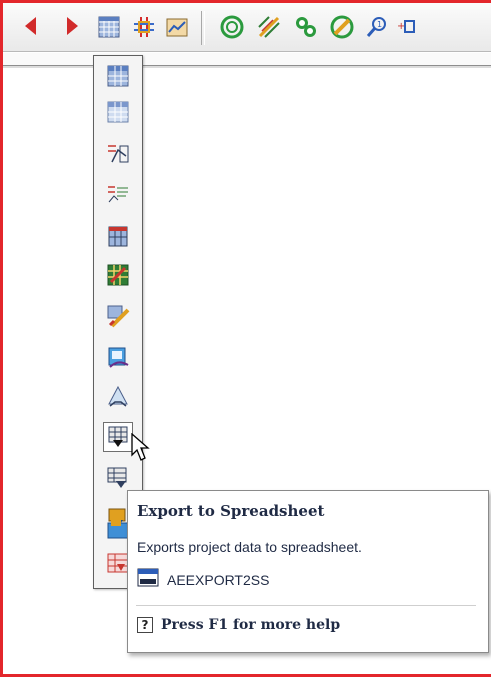  Describe the element at coordinates (118, 236) in the screenshot. I see `vertical-table-icon` at that location.